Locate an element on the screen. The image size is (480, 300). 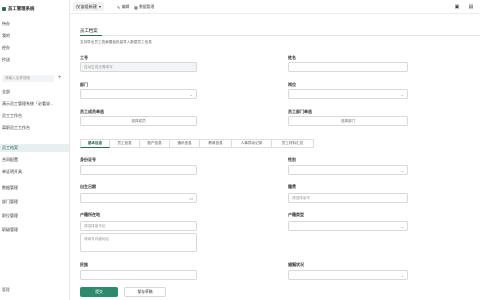
gender-label: 性别 is located at coordinates (292, 159).